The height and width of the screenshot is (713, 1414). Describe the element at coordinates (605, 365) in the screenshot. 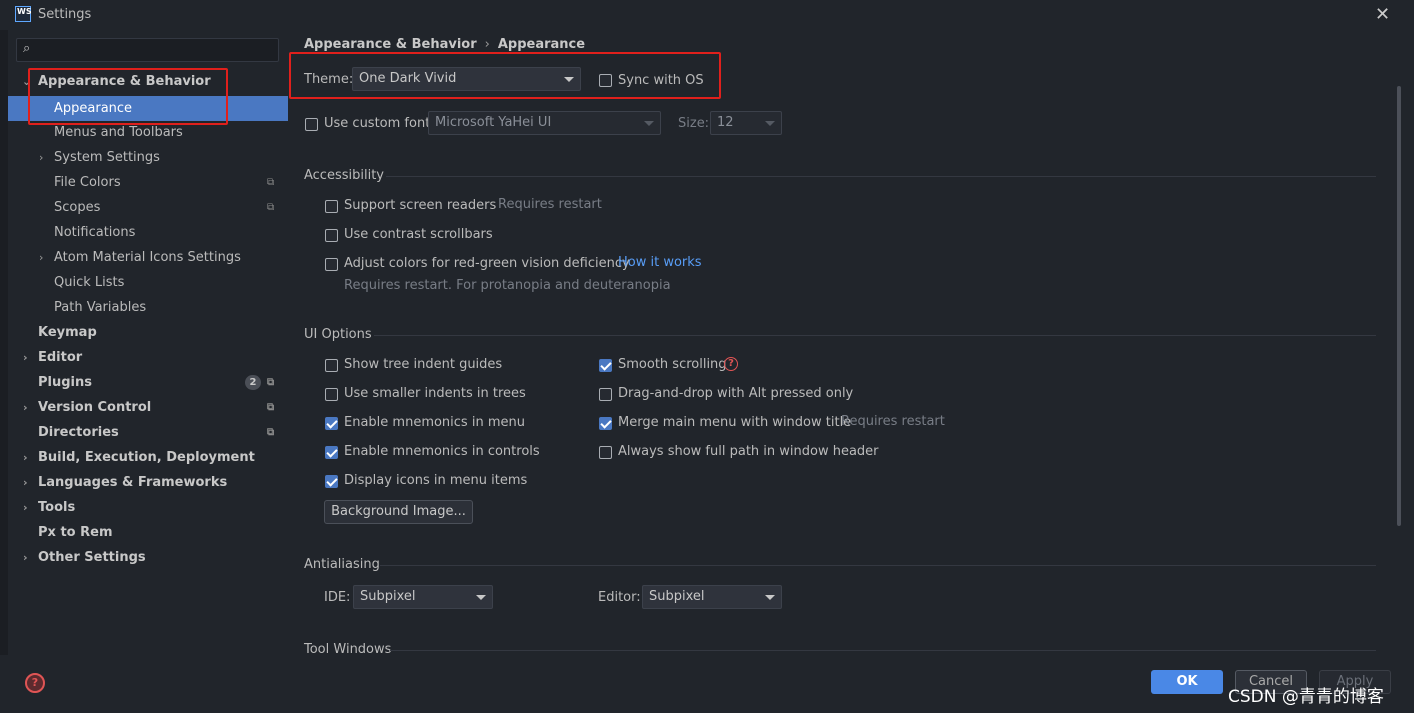

I see `smooth-scrolling-checkbox` at that location.